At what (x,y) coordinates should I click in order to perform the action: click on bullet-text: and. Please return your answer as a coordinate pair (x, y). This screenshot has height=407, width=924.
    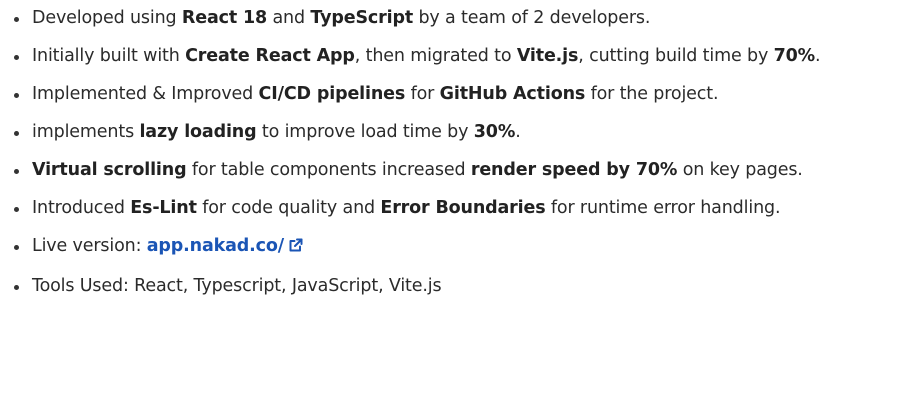
    Looking at the image, I should click on (289, 18).